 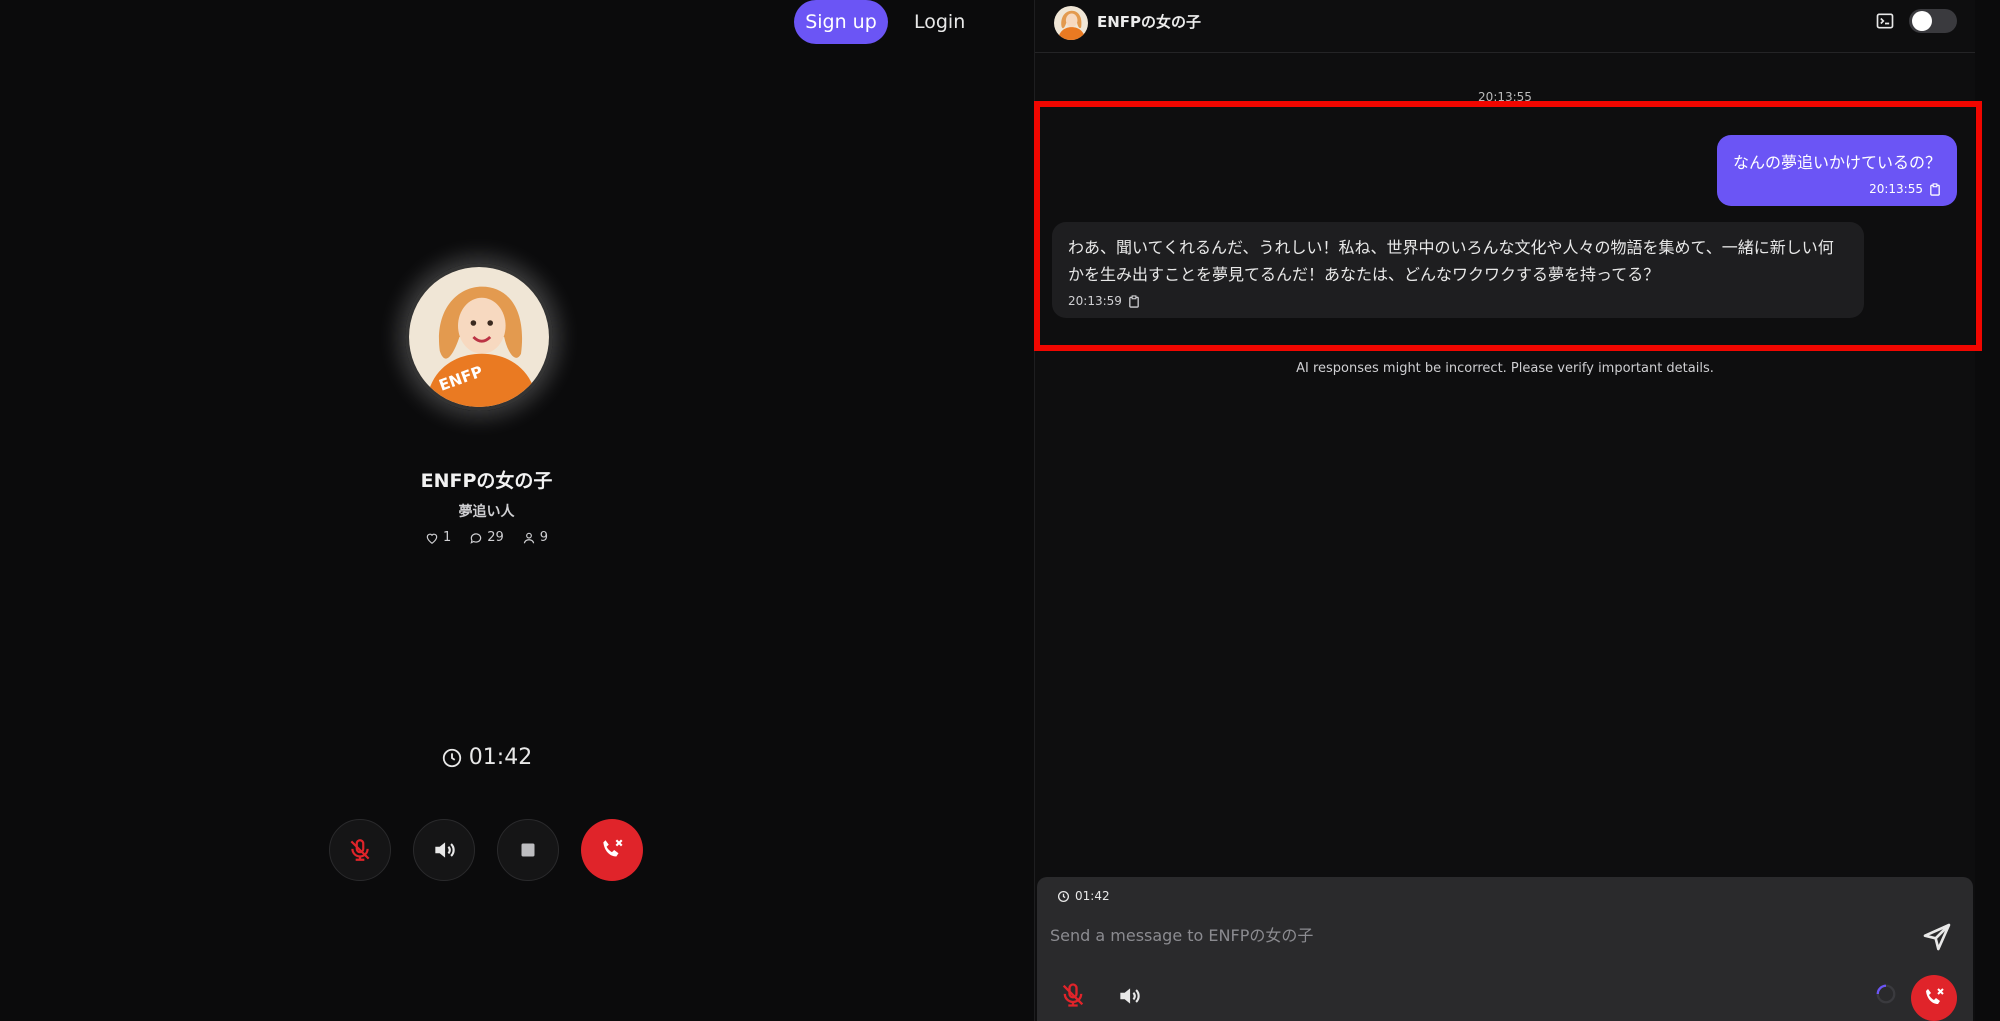 I want to click on message-composer: 01:42, so click(x=1505, y=949).